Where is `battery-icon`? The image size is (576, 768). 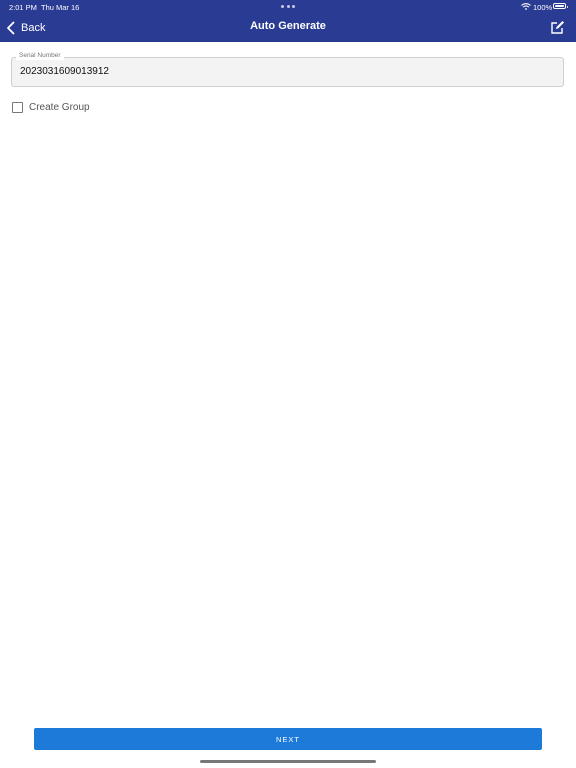
battery-icon is located at coordinates (560, 6).